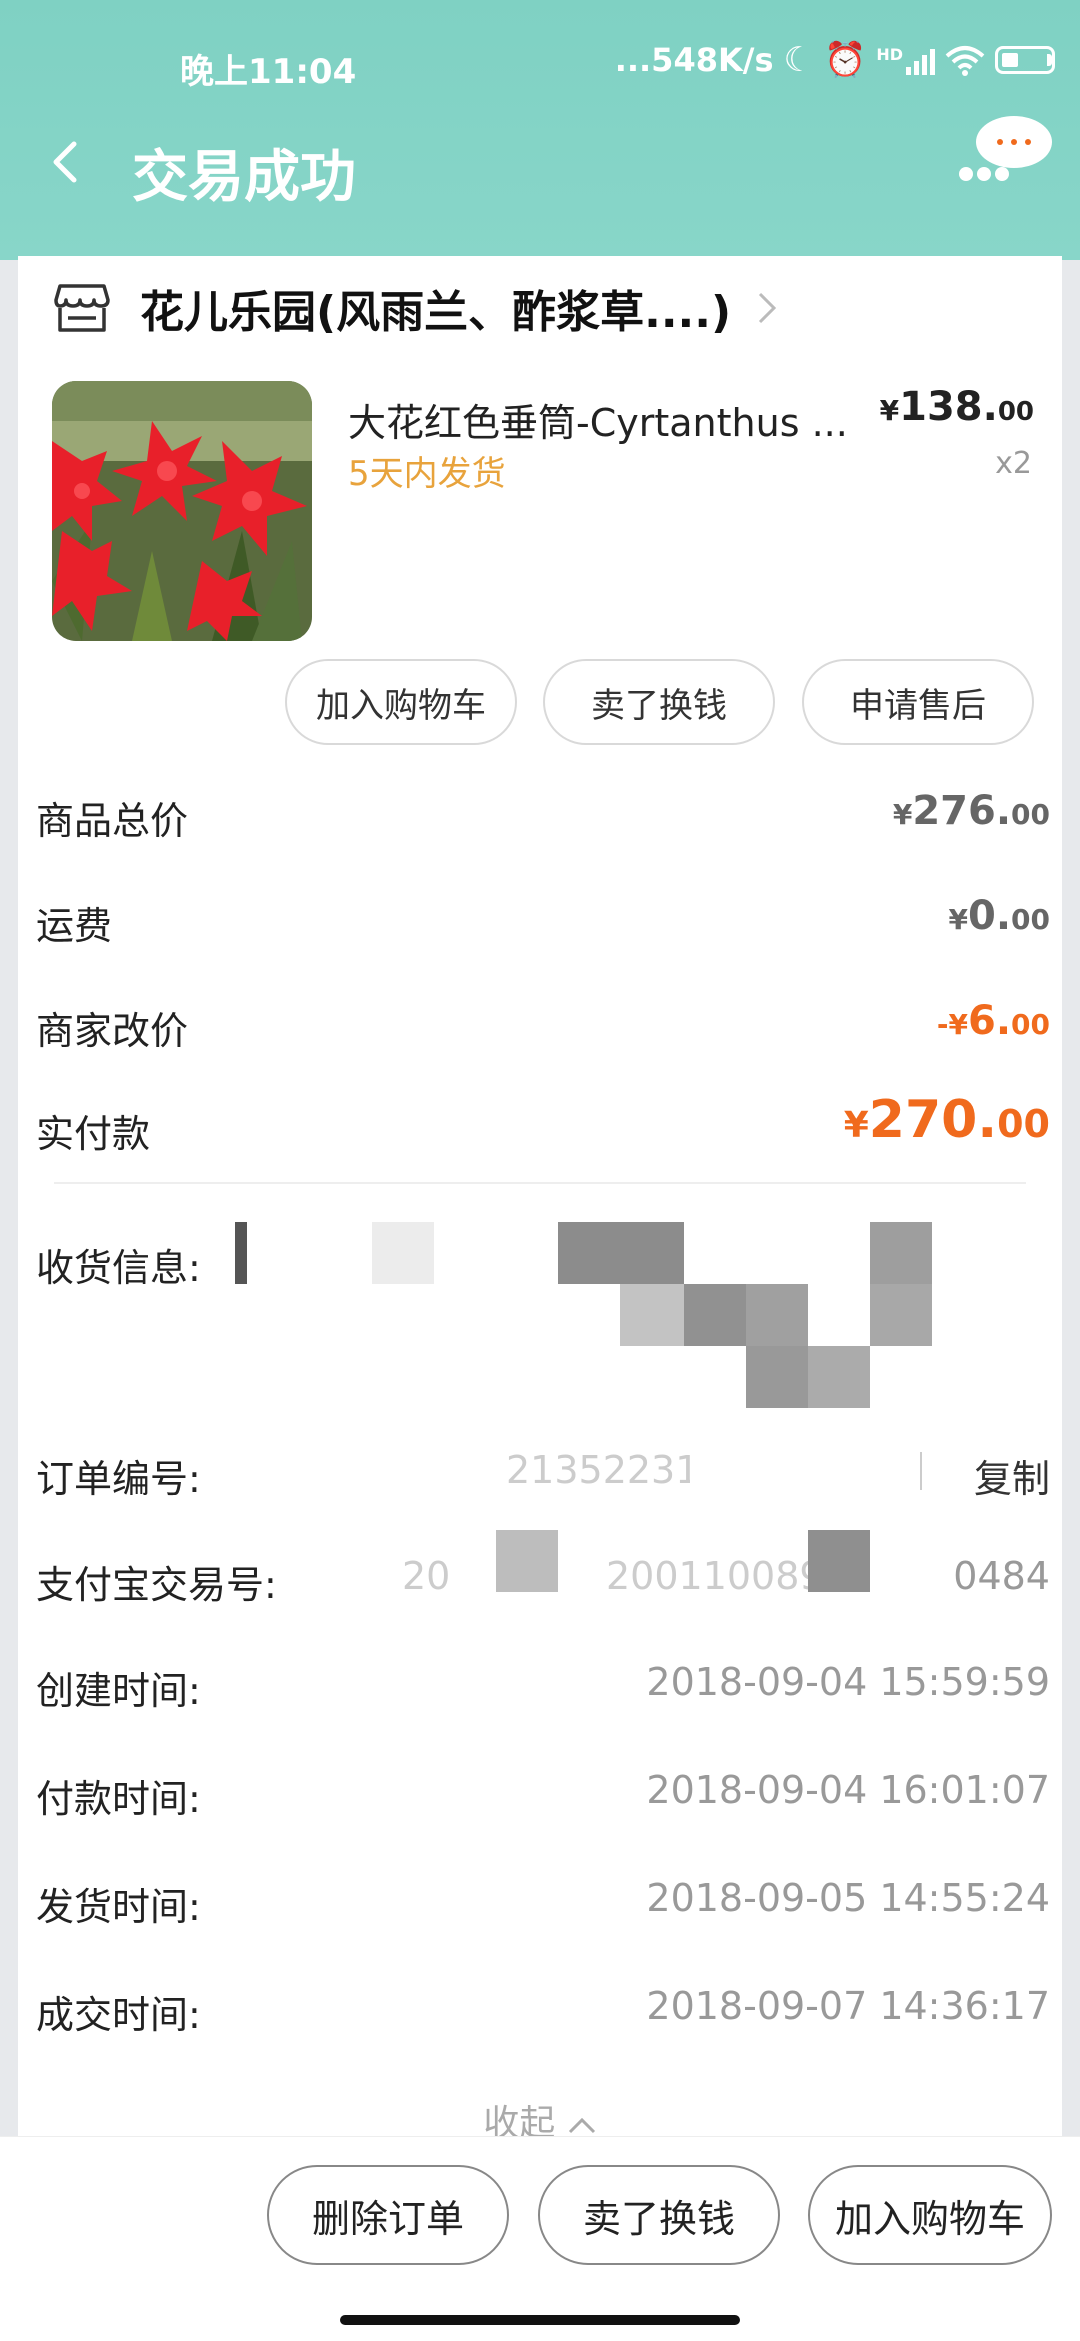 The image size is (1080, 2341). What do you see at coordinates (540, 130) in the screenshot?
I see `top-header: 晚上11:04 ...548K/s ☾ ⏰ HD 交易成功` at bounding box center [540, 130].